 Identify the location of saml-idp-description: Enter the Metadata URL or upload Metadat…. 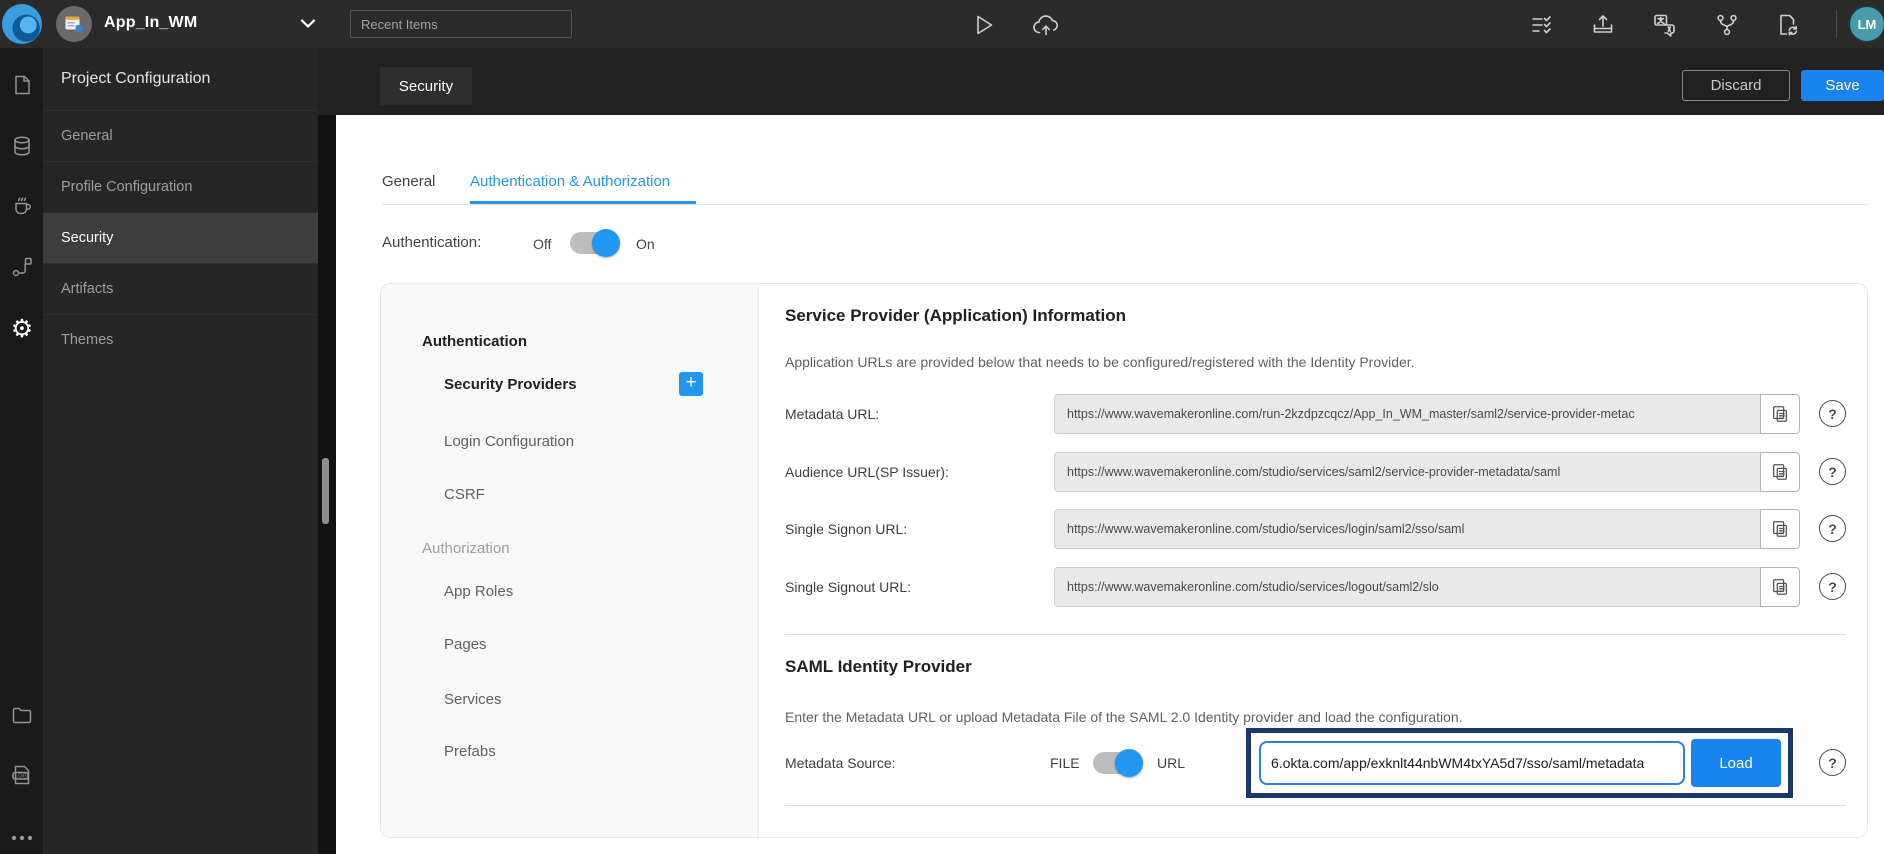
(1124, 717).